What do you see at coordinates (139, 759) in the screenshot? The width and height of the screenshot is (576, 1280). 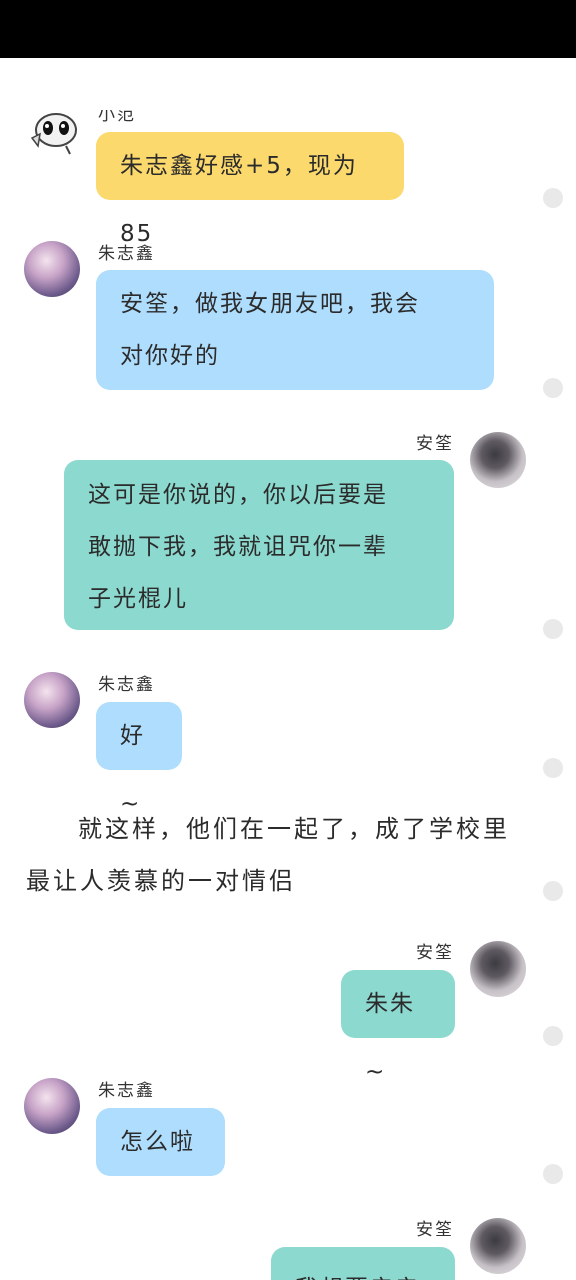 I see `message-bubble: 好~` at bounding box center [139, 759].